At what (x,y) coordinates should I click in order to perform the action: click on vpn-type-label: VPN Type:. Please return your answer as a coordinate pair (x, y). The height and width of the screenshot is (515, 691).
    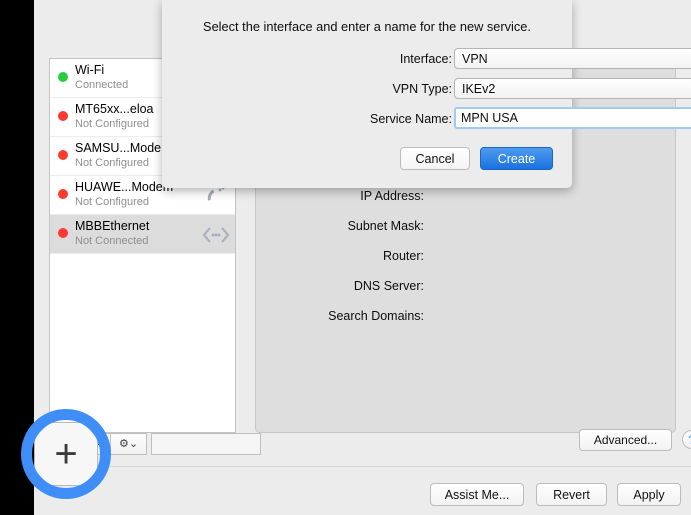
    Looking at the image, I should click on (422, 89).